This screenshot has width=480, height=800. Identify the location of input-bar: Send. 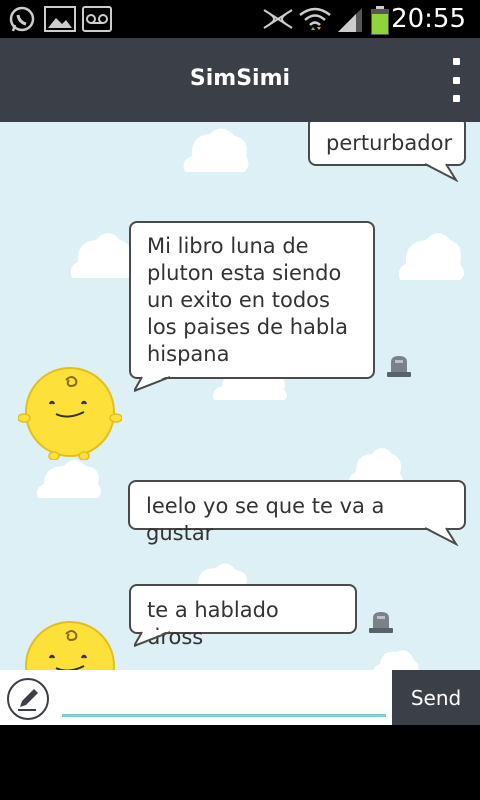
(240, 697).